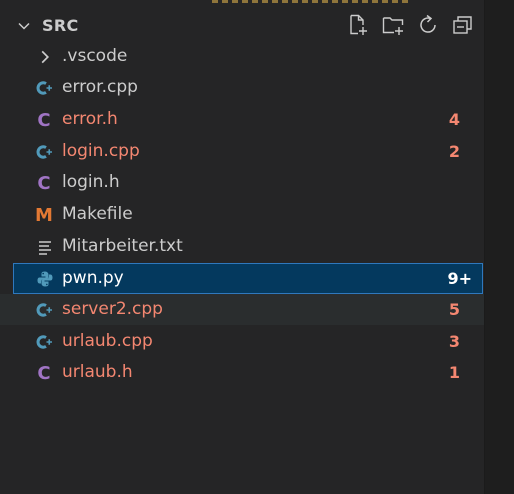  Describe the element at coordinates (463, 25) in the screenshot. I see `collapse-all-icon` at that location.